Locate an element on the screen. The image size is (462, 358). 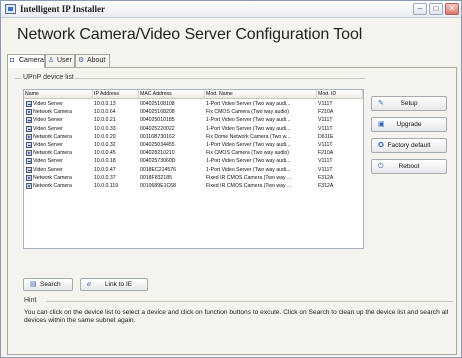
link-to-ie-button-label: Link to IE is located at coordinates (119, 284).